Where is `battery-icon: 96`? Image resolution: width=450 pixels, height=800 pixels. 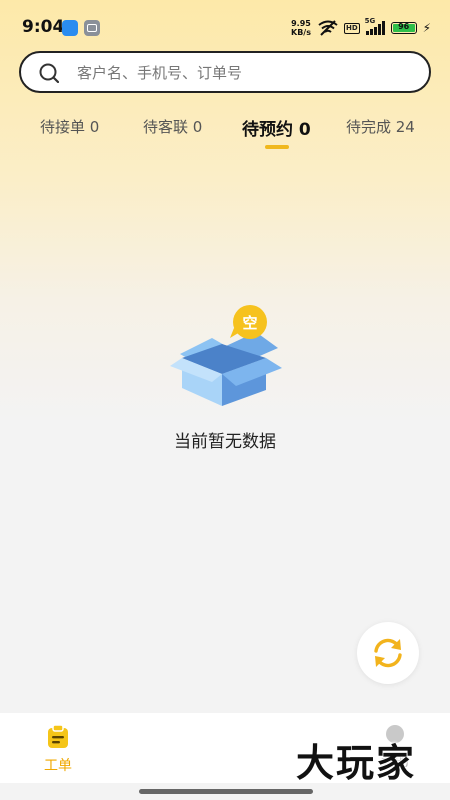 battery-icon: 96 is located at coordinates (403, 28).